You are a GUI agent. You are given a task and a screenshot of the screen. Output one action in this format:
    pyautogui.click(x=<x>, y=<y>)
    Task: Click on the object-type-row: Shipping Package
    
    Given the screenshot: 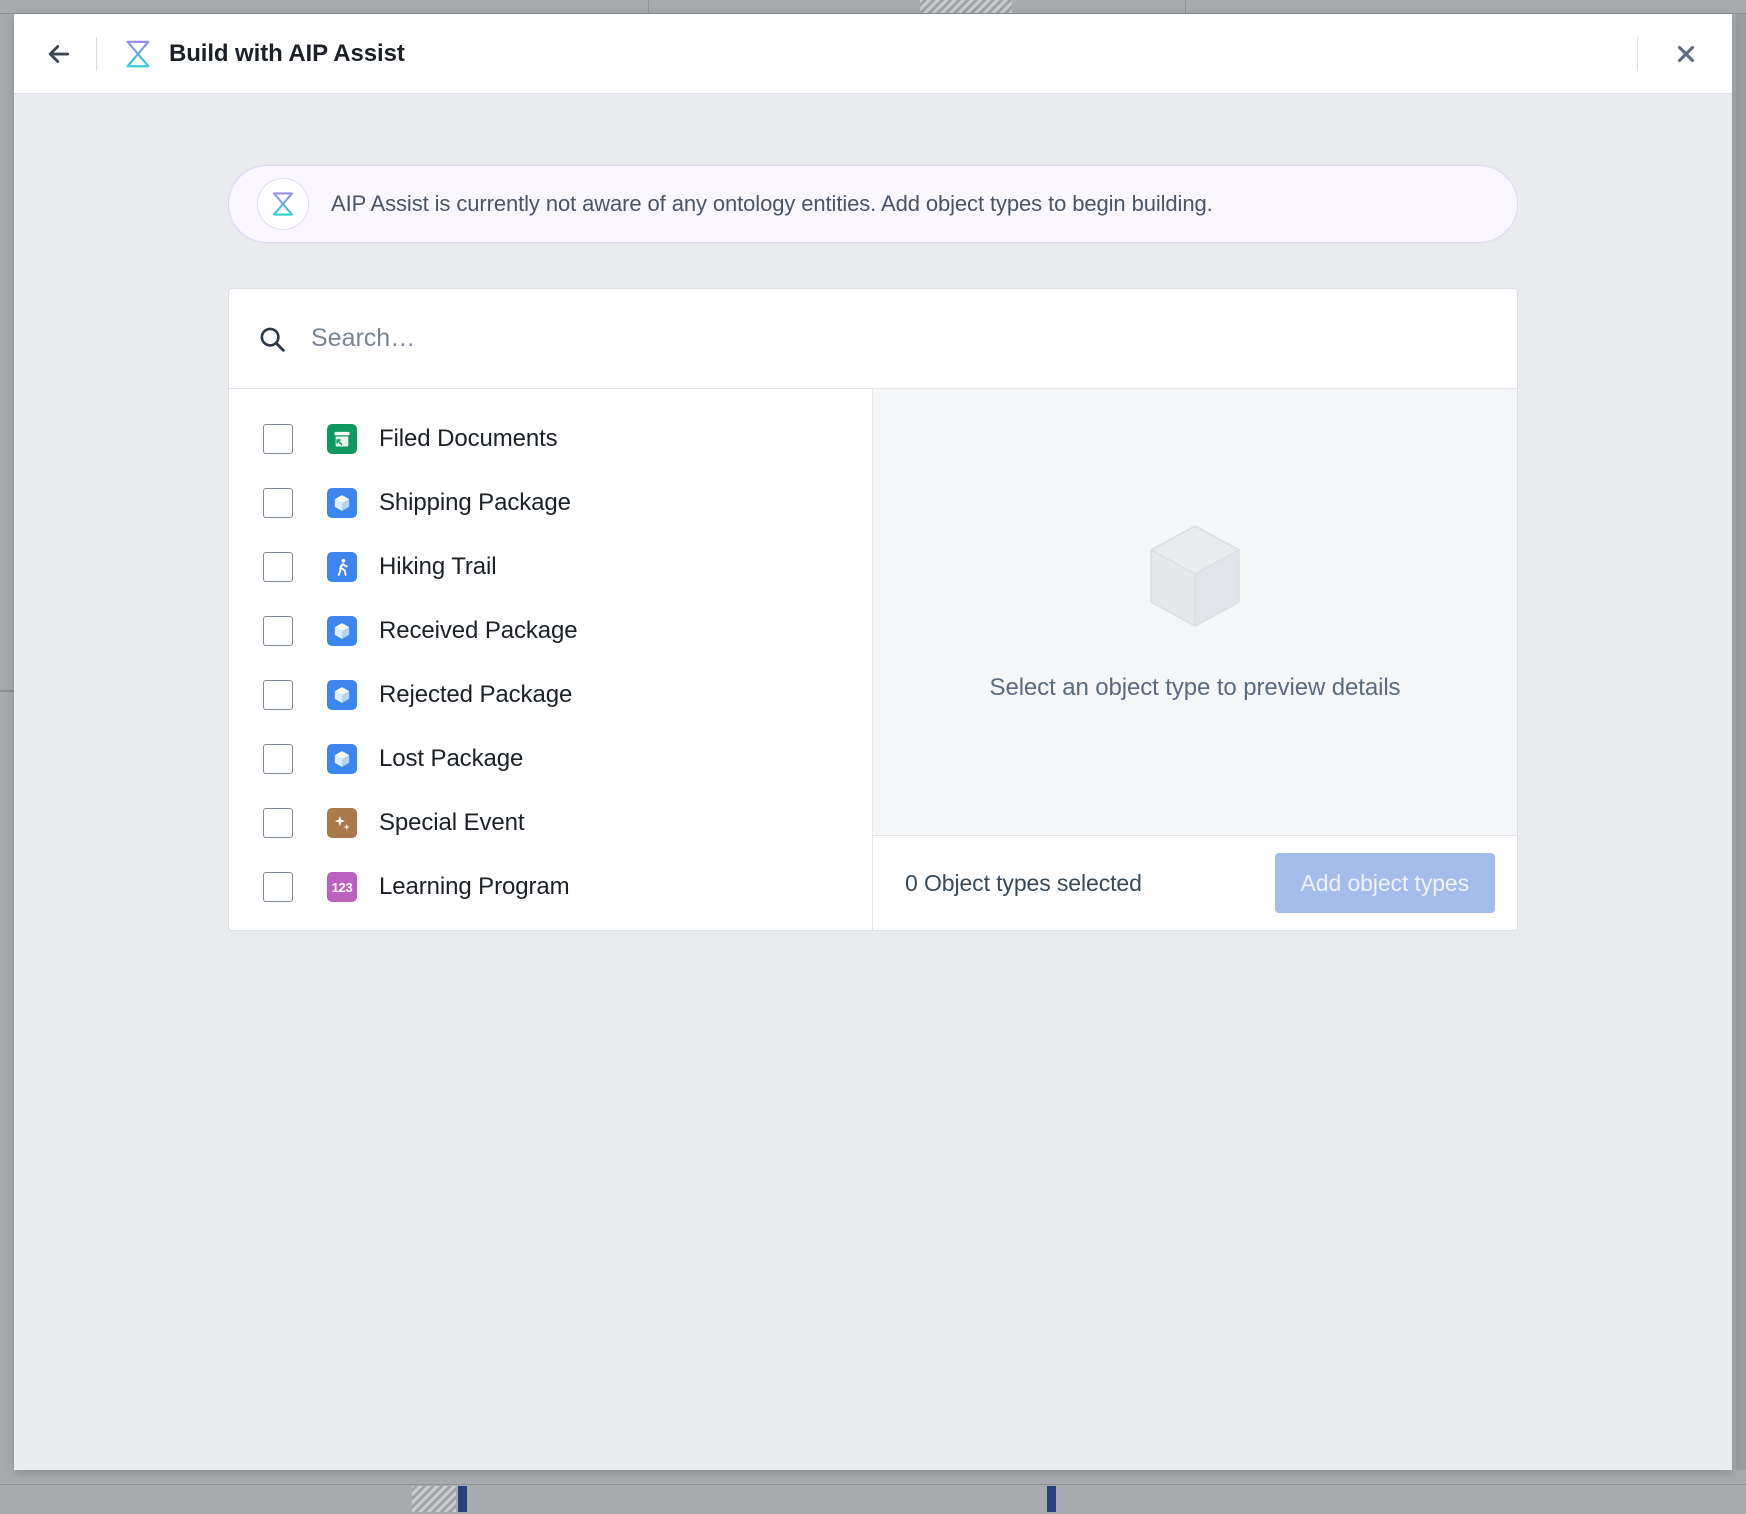 What is the action you would take?
    pyautogui.click(x=550, y=503)
    